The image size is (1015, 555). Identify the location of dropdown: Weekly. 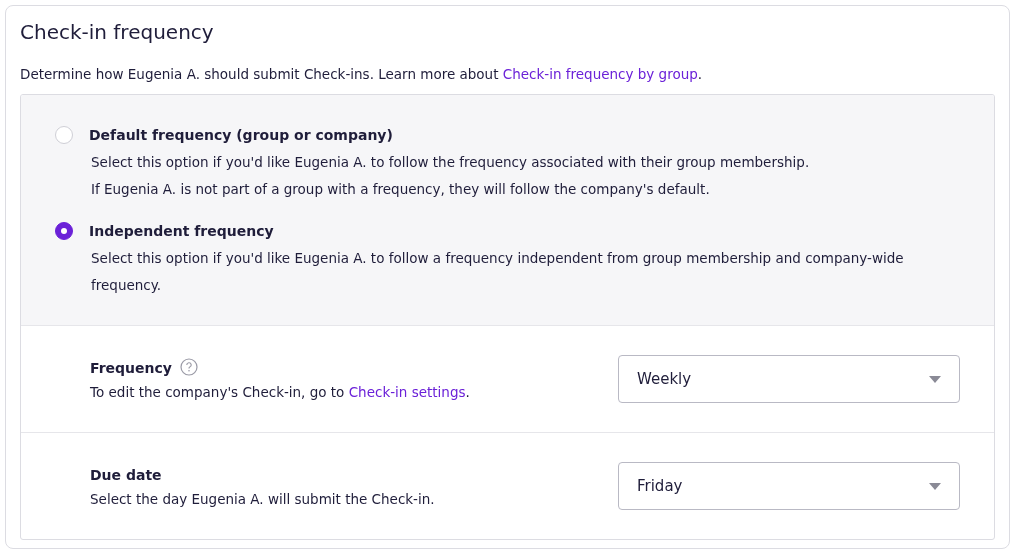
(789, 379).